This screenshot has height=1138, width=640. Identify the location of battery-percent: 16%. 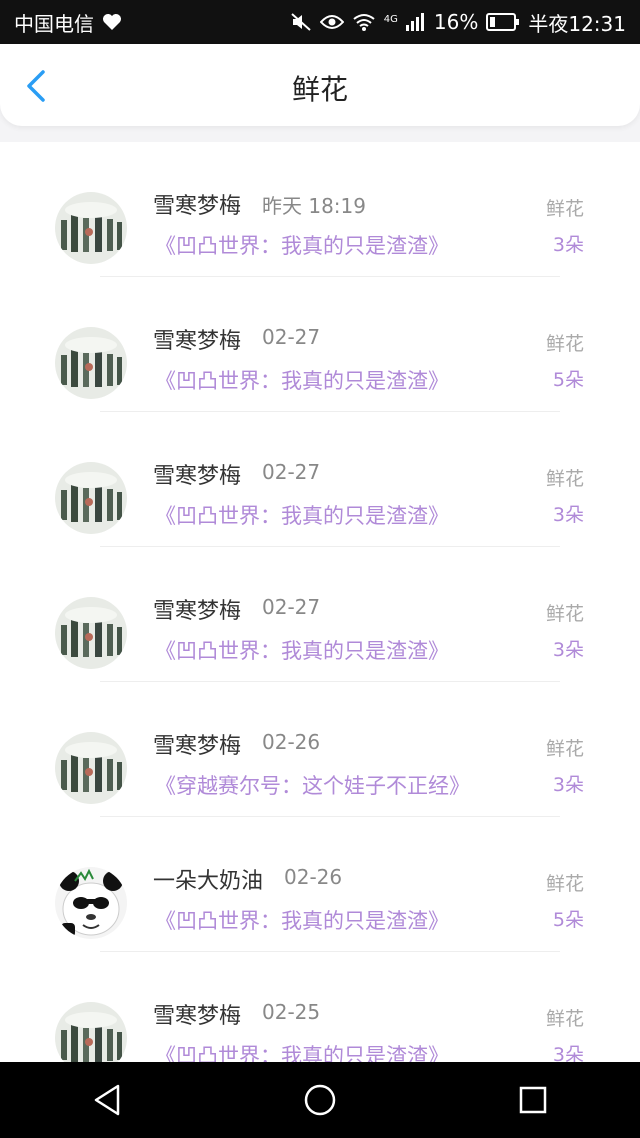
(456, 22).